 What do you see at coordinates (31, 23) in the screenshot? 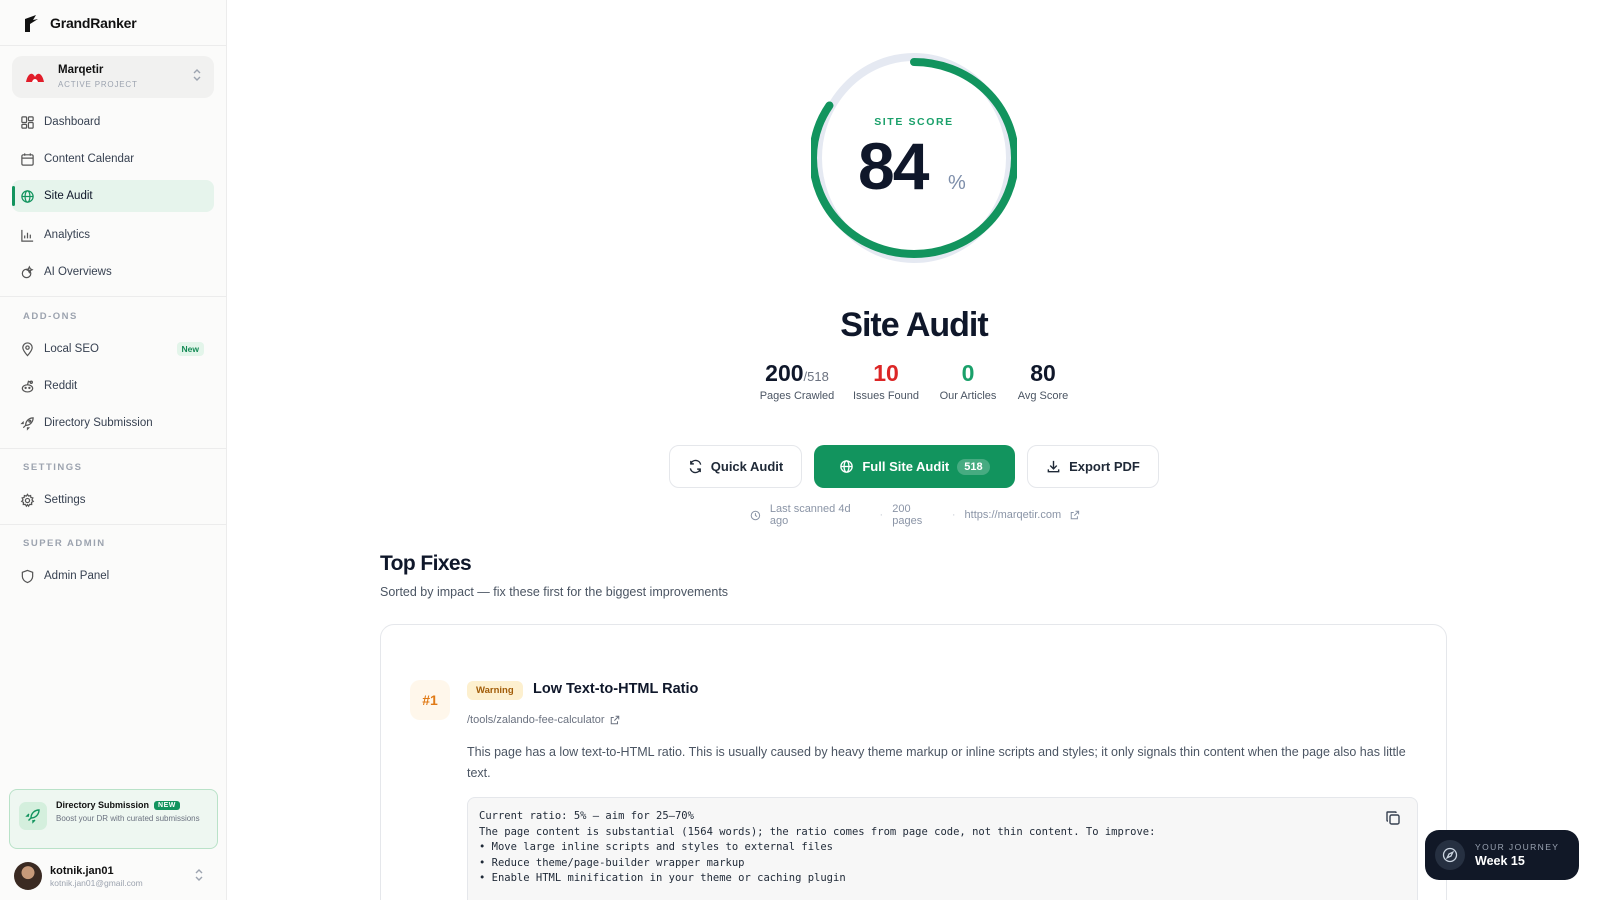
I see `grandranker-logo-icon` at bounding box center [31, 23].